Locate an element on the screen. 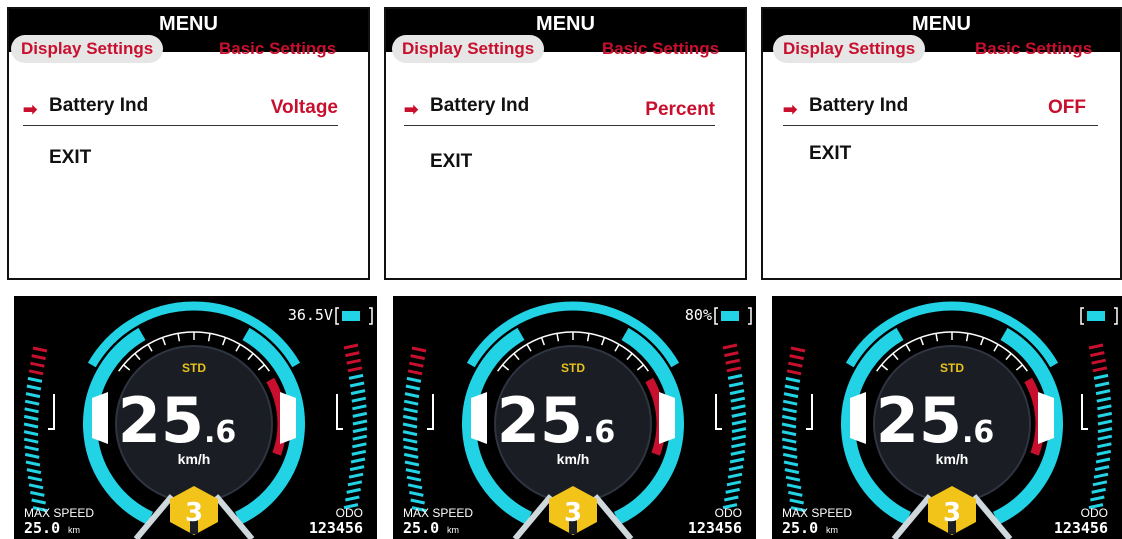 This screenshot has width=1122, height=539. battery-fill is located at coordinates (730, 316).